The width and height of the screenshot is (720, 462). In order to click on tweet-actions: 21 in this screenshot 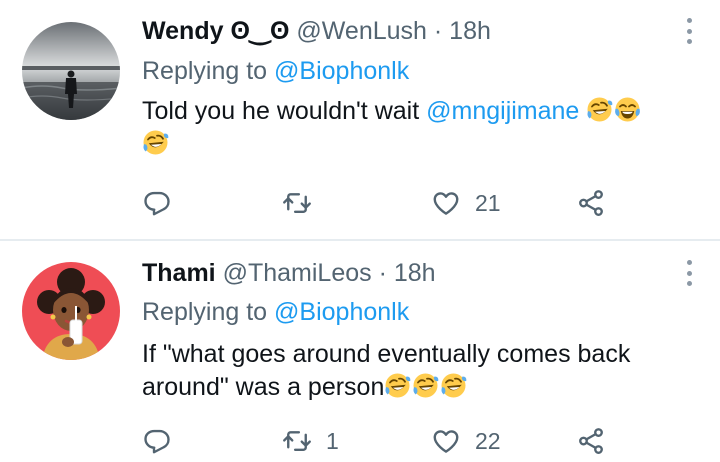, I will do `click(422, 203)`.